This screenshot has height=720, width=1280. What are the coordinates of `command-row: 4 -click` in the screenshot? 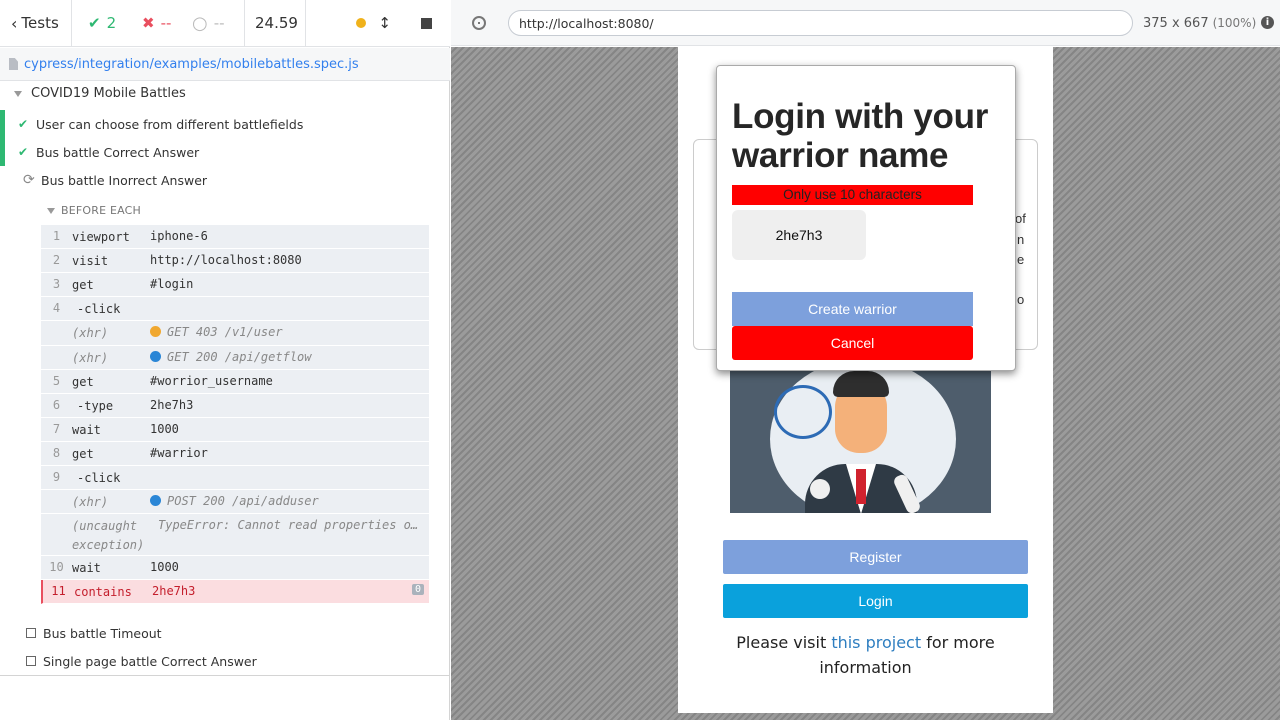 It's located at (235, 309).